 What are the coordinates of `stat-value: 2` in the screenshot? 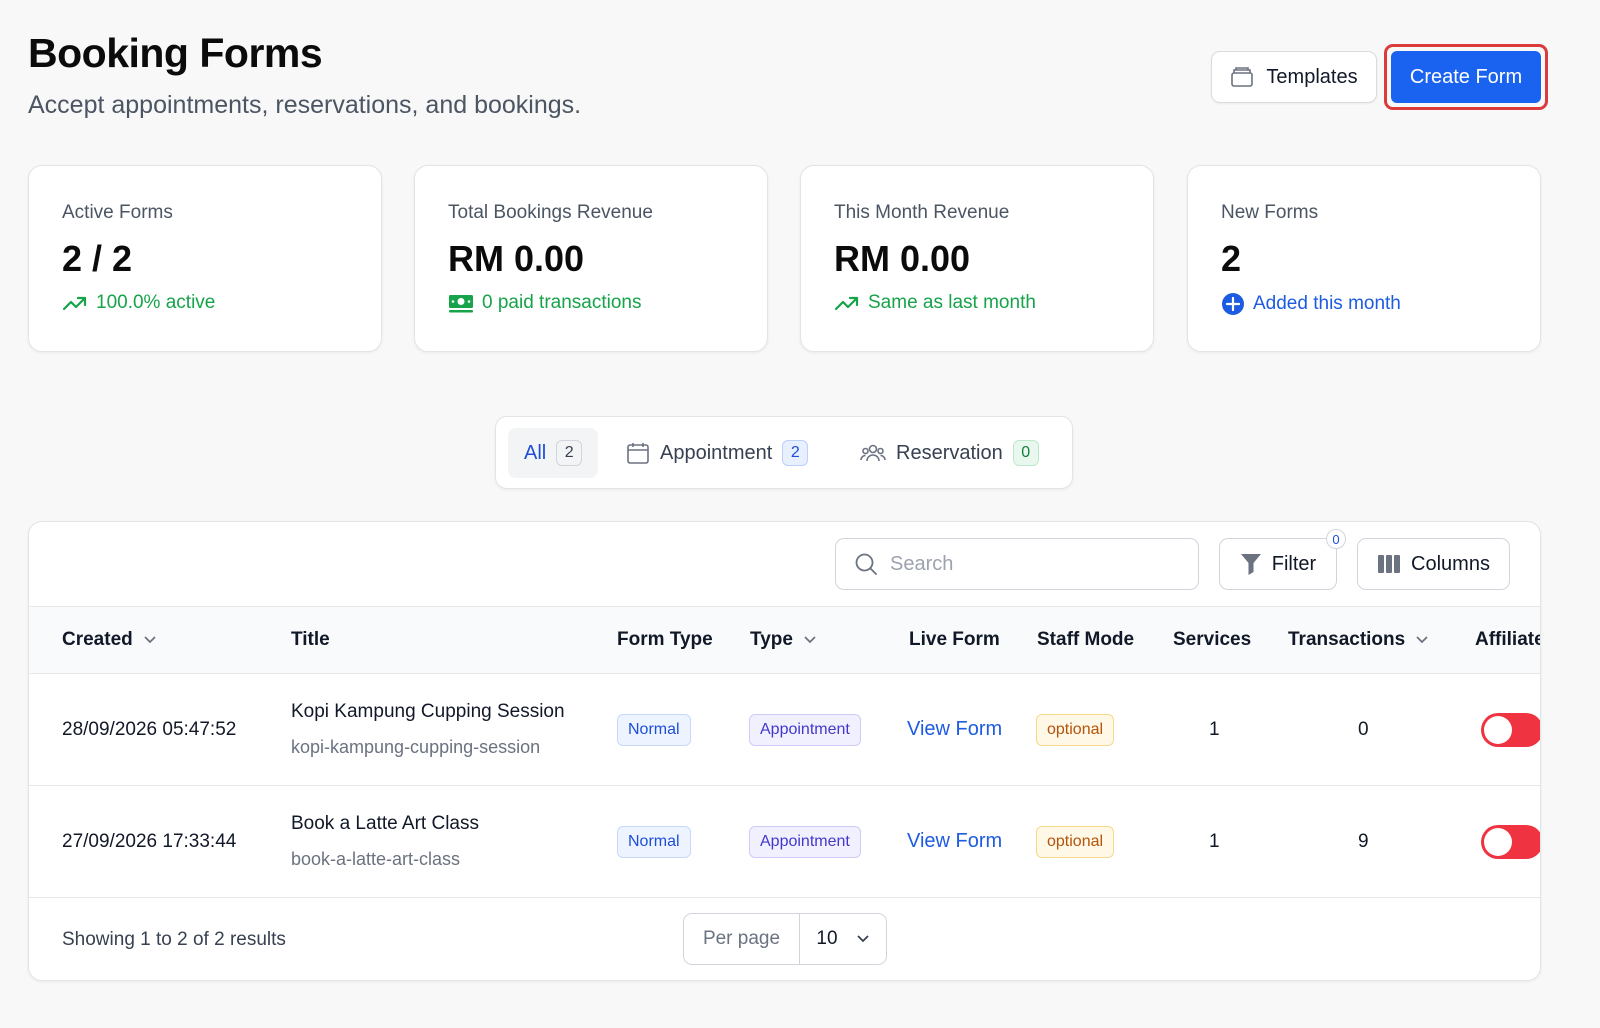 It's located at (1231, 258).